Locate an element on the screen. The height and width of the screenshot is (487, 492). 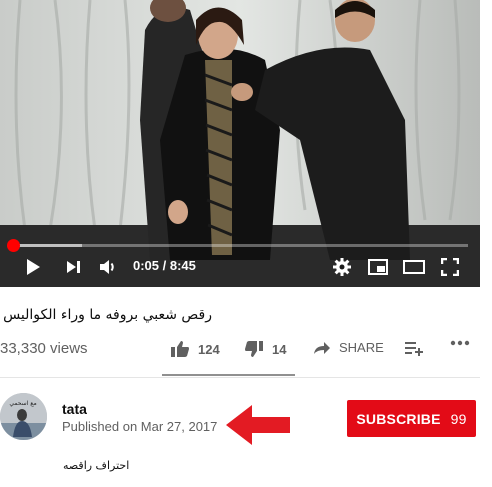
progress-scrubber is located at coordinates (13, 245).